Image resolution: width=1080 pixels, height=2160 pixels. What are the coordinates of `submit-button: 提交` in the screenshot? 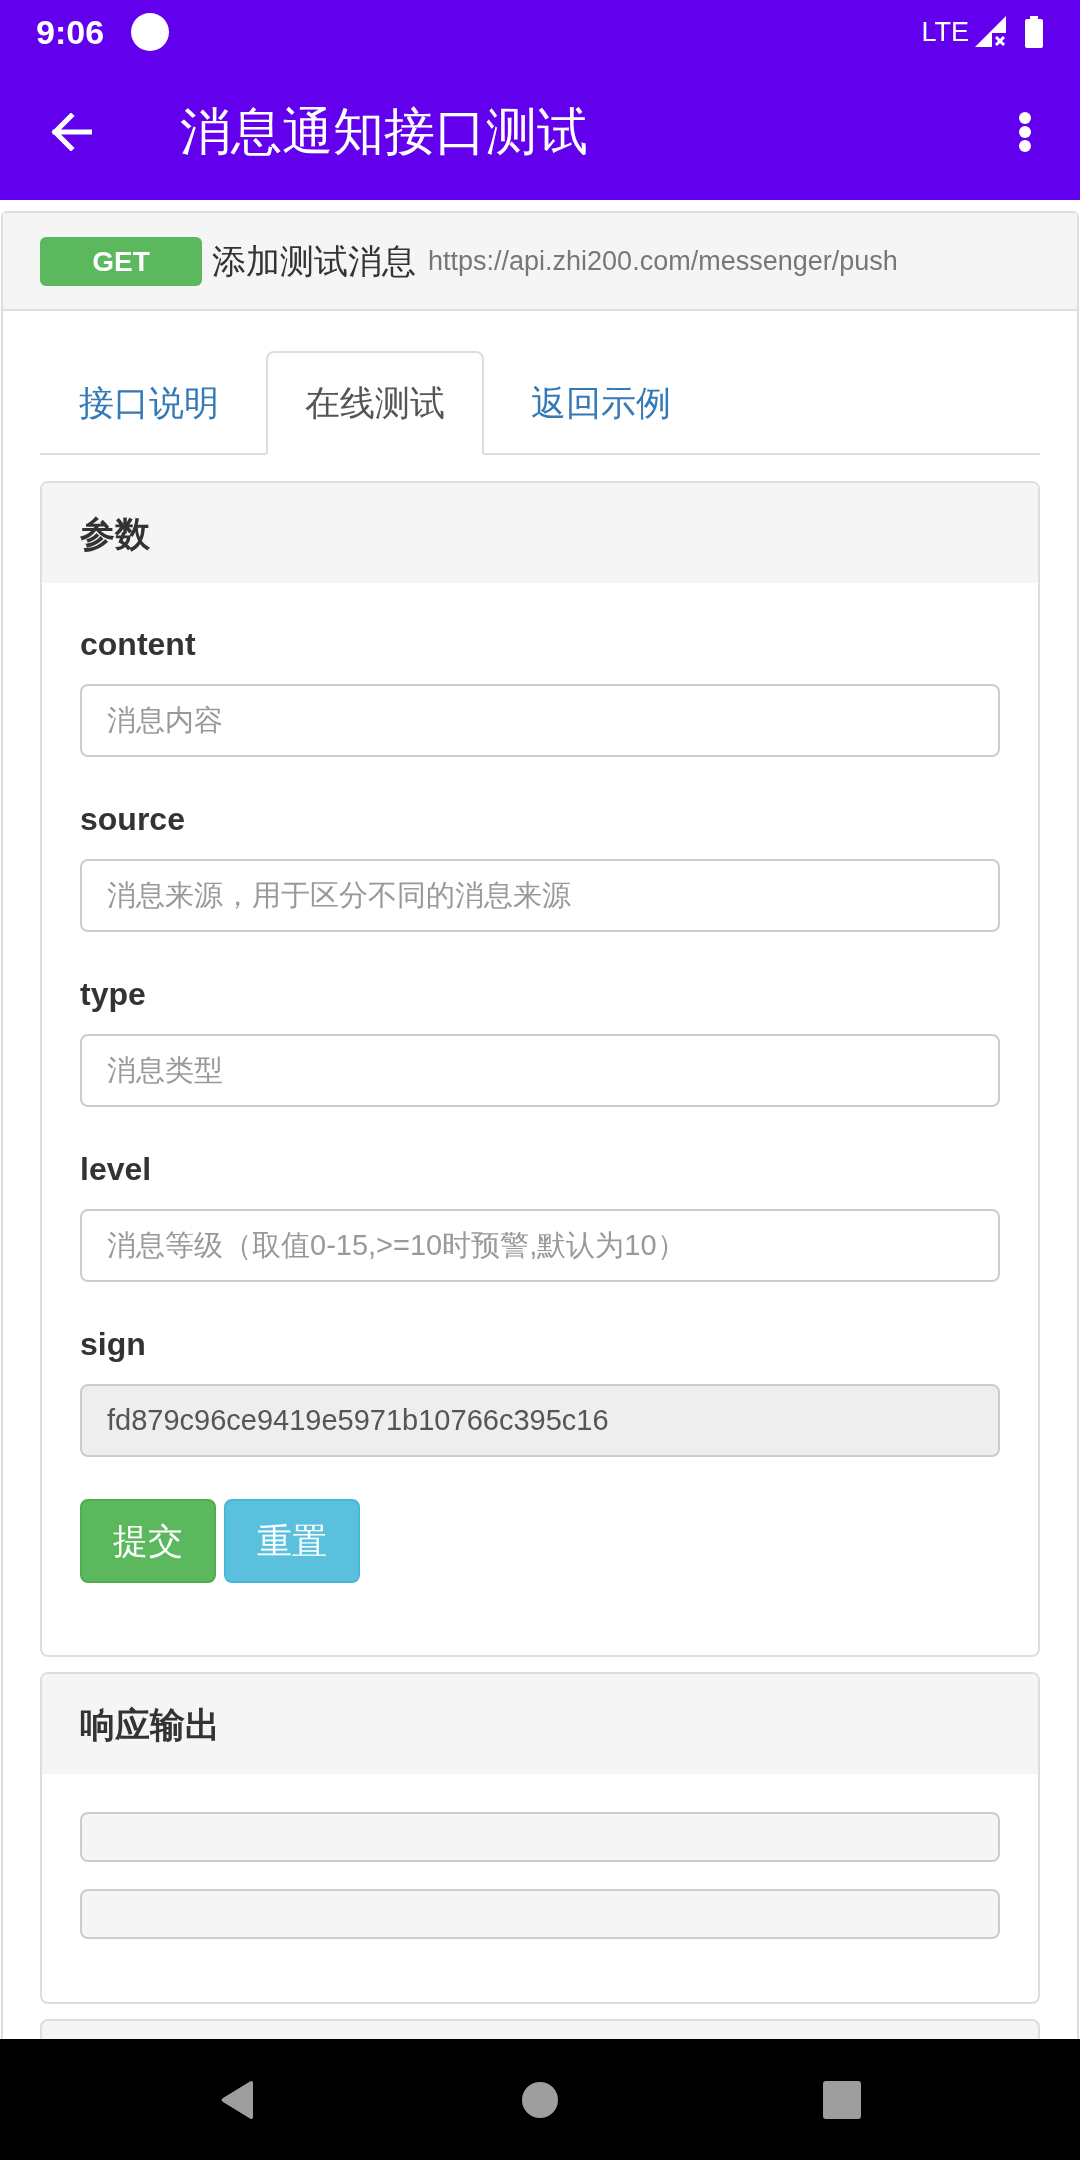 It's located at (148, 1541).